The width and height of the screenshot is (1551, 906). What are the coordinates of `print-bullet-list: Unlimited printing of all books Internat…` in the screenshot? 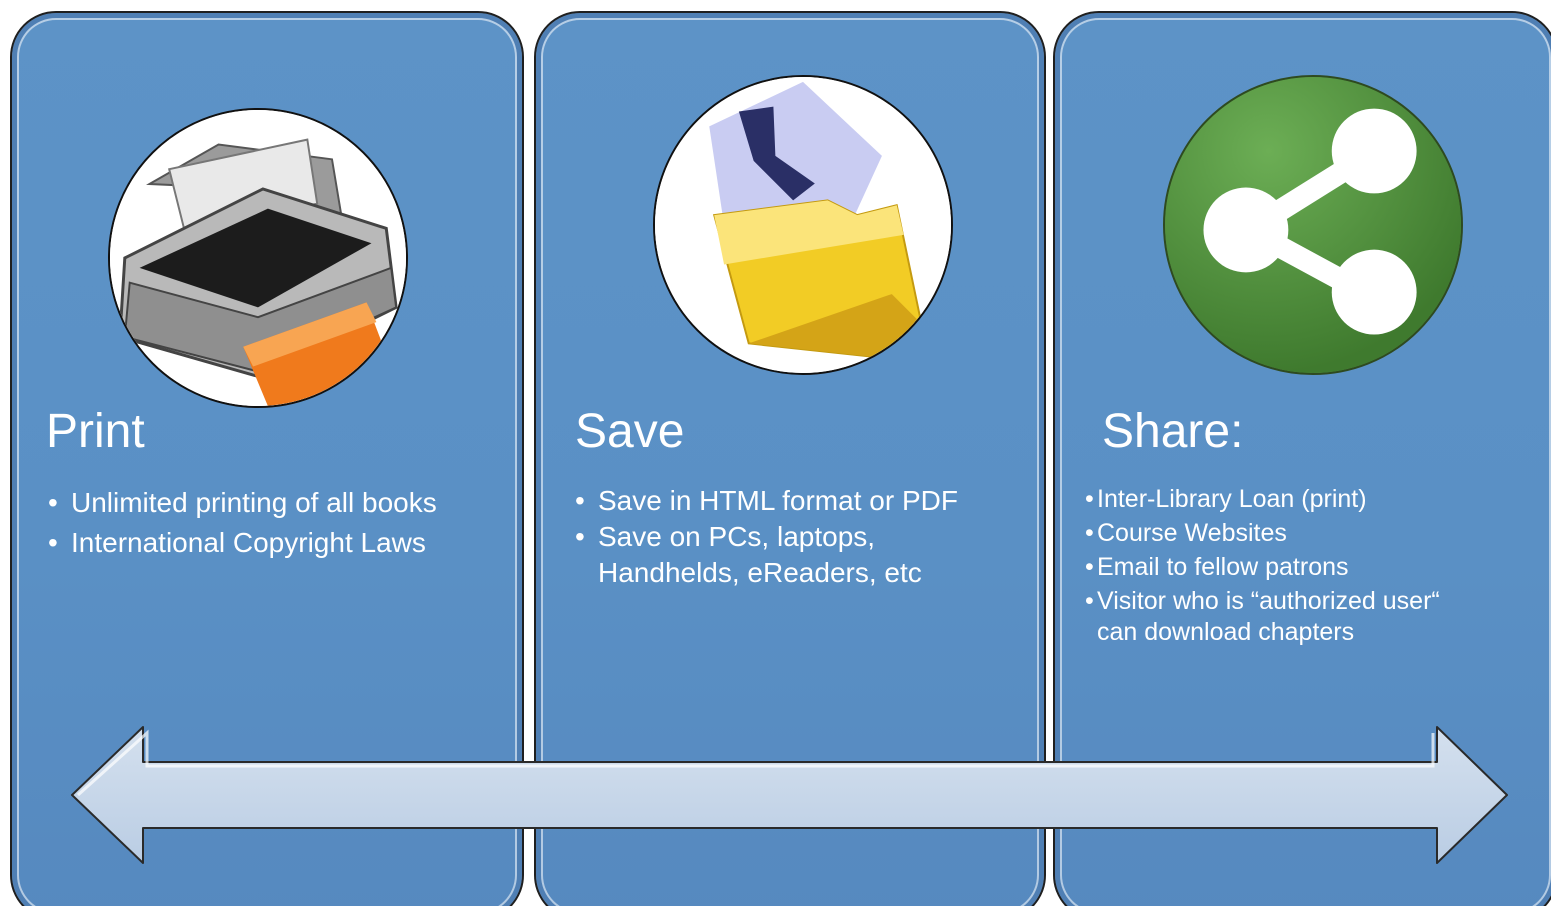 It's located at (242, 523).